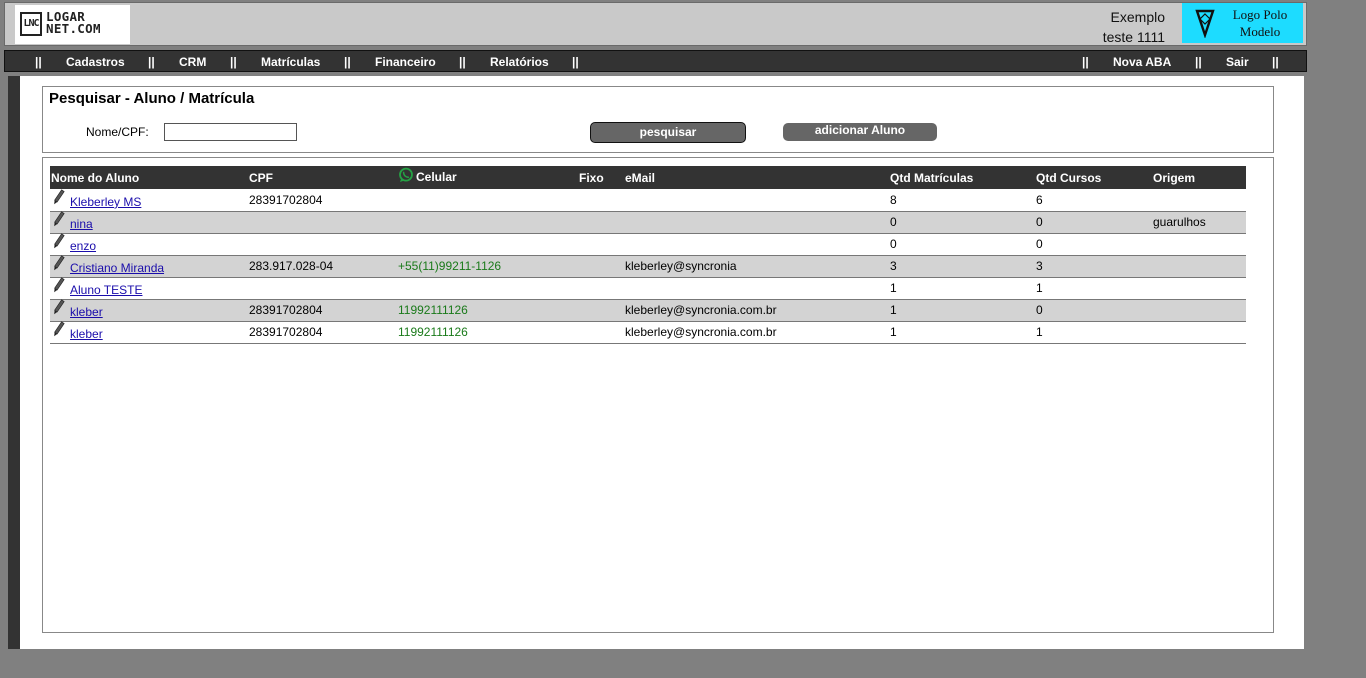 The height and width of the screenshot is (678, 1366). I want to click on col-header-cpf: CPF, so click(322, 177).